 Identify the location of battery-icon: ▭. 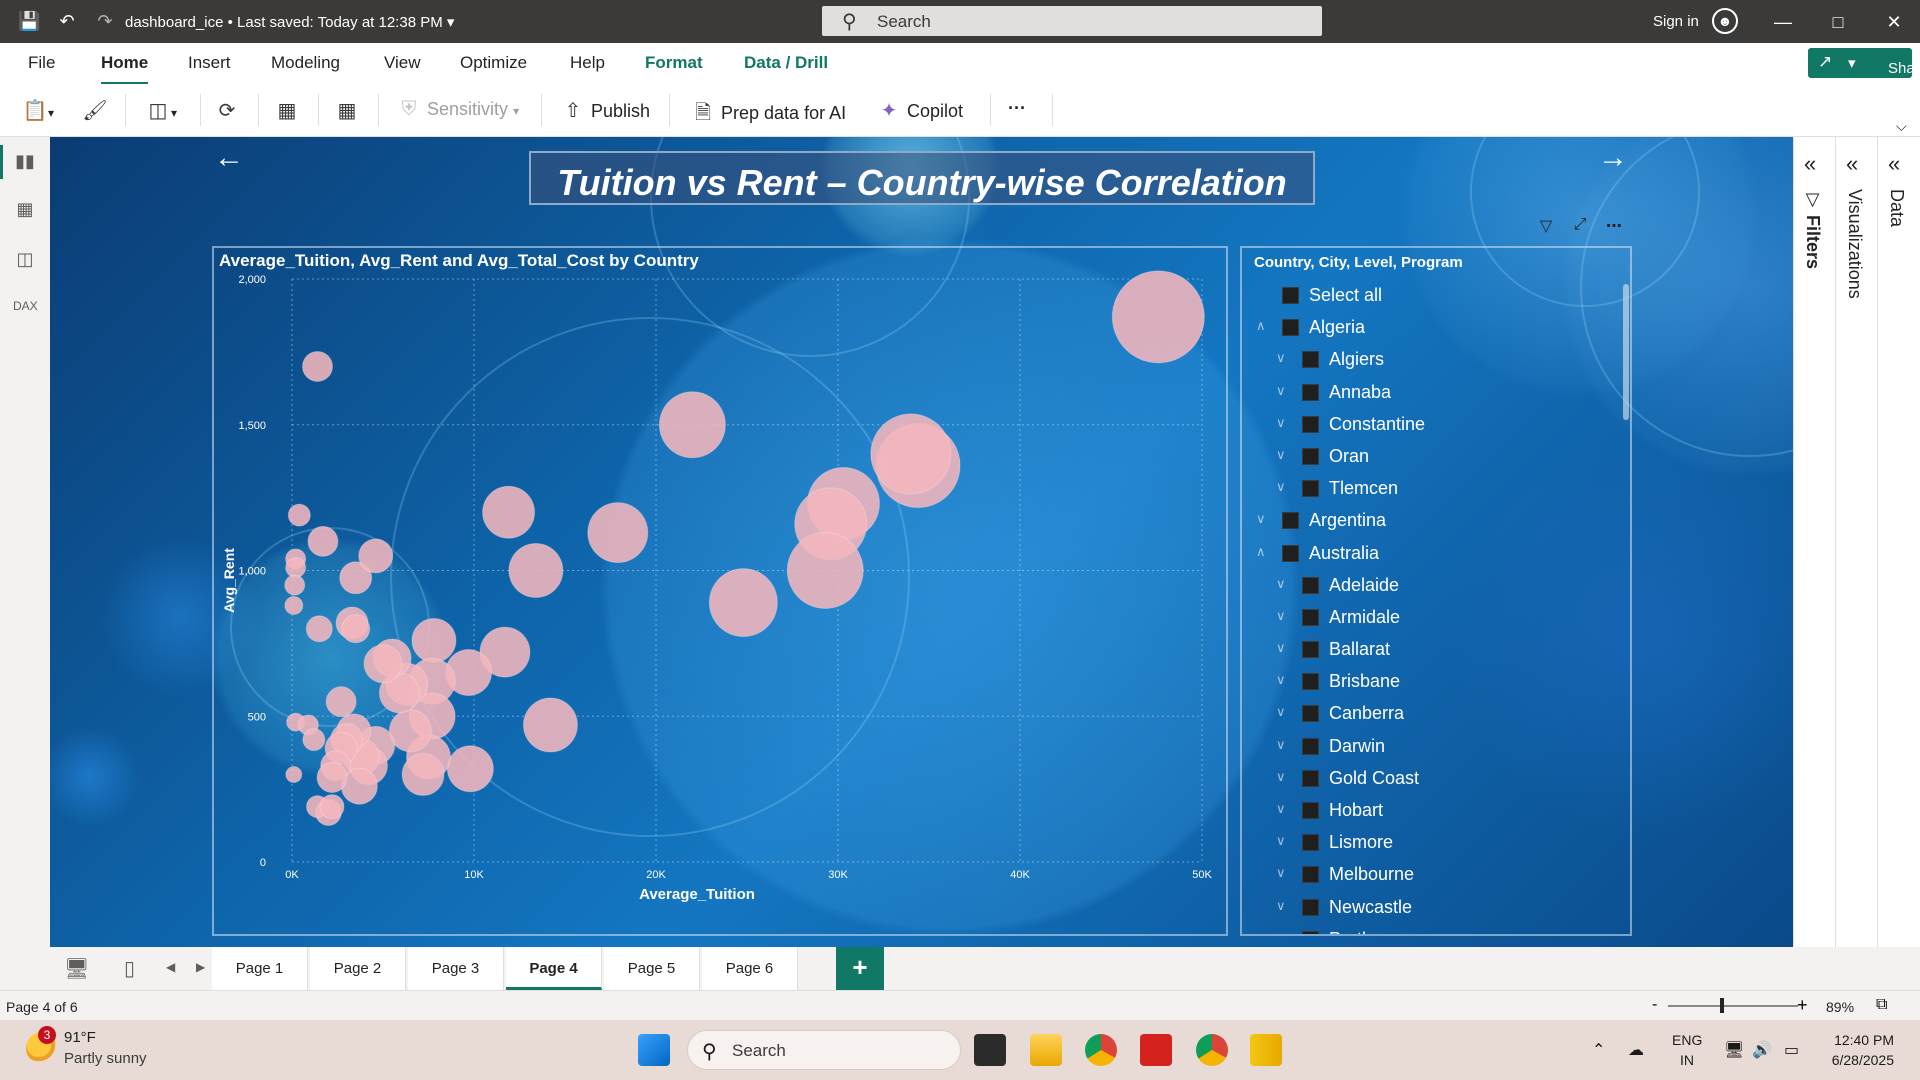
(1791, 1050).